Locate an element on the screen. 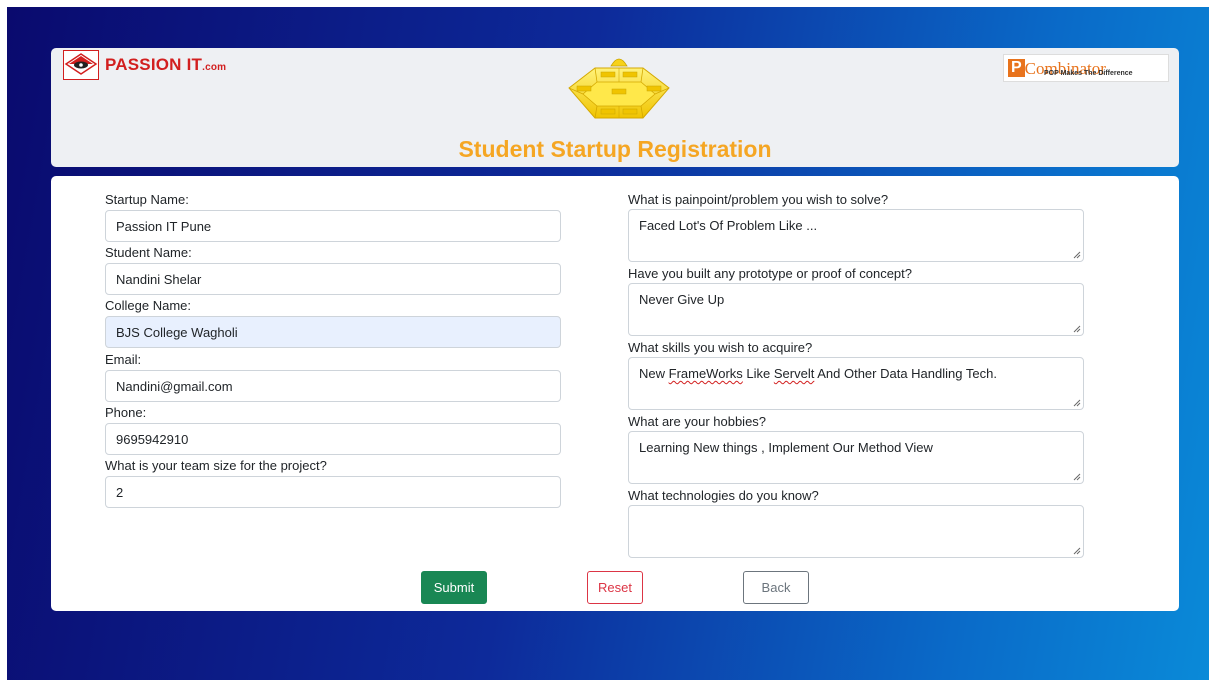 Image resolution: width=1209 pixels, height=680 pixels. college-name-input: BJS College Wagholi is located at coordinates (333, 332).